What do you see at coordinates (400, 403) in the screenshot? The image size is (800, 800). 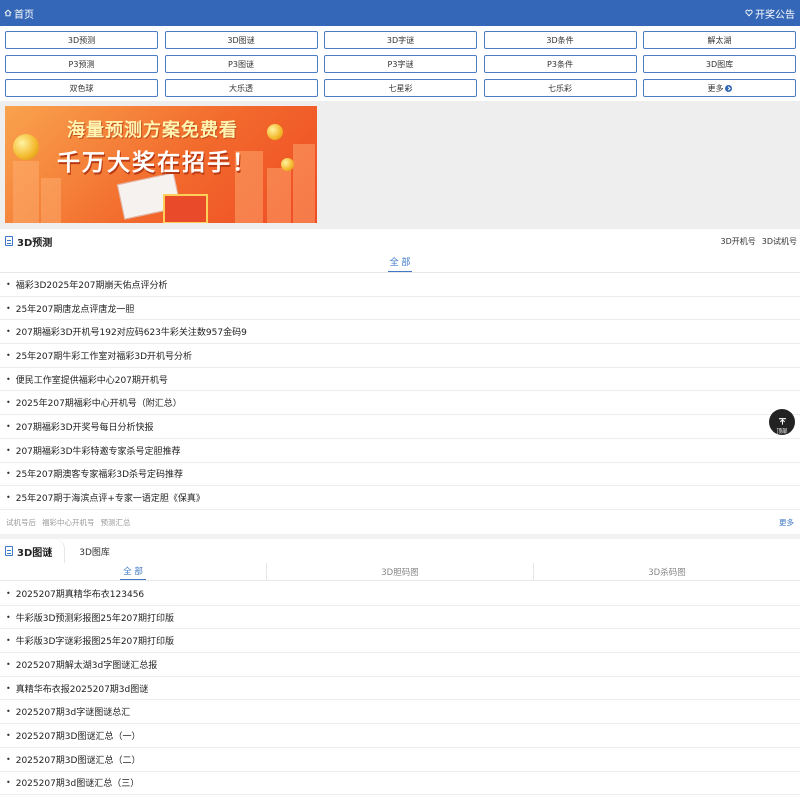 I see `list-item: 2025年207期福彩中心开机号（附汇总）` at bounding box center [400, 403].